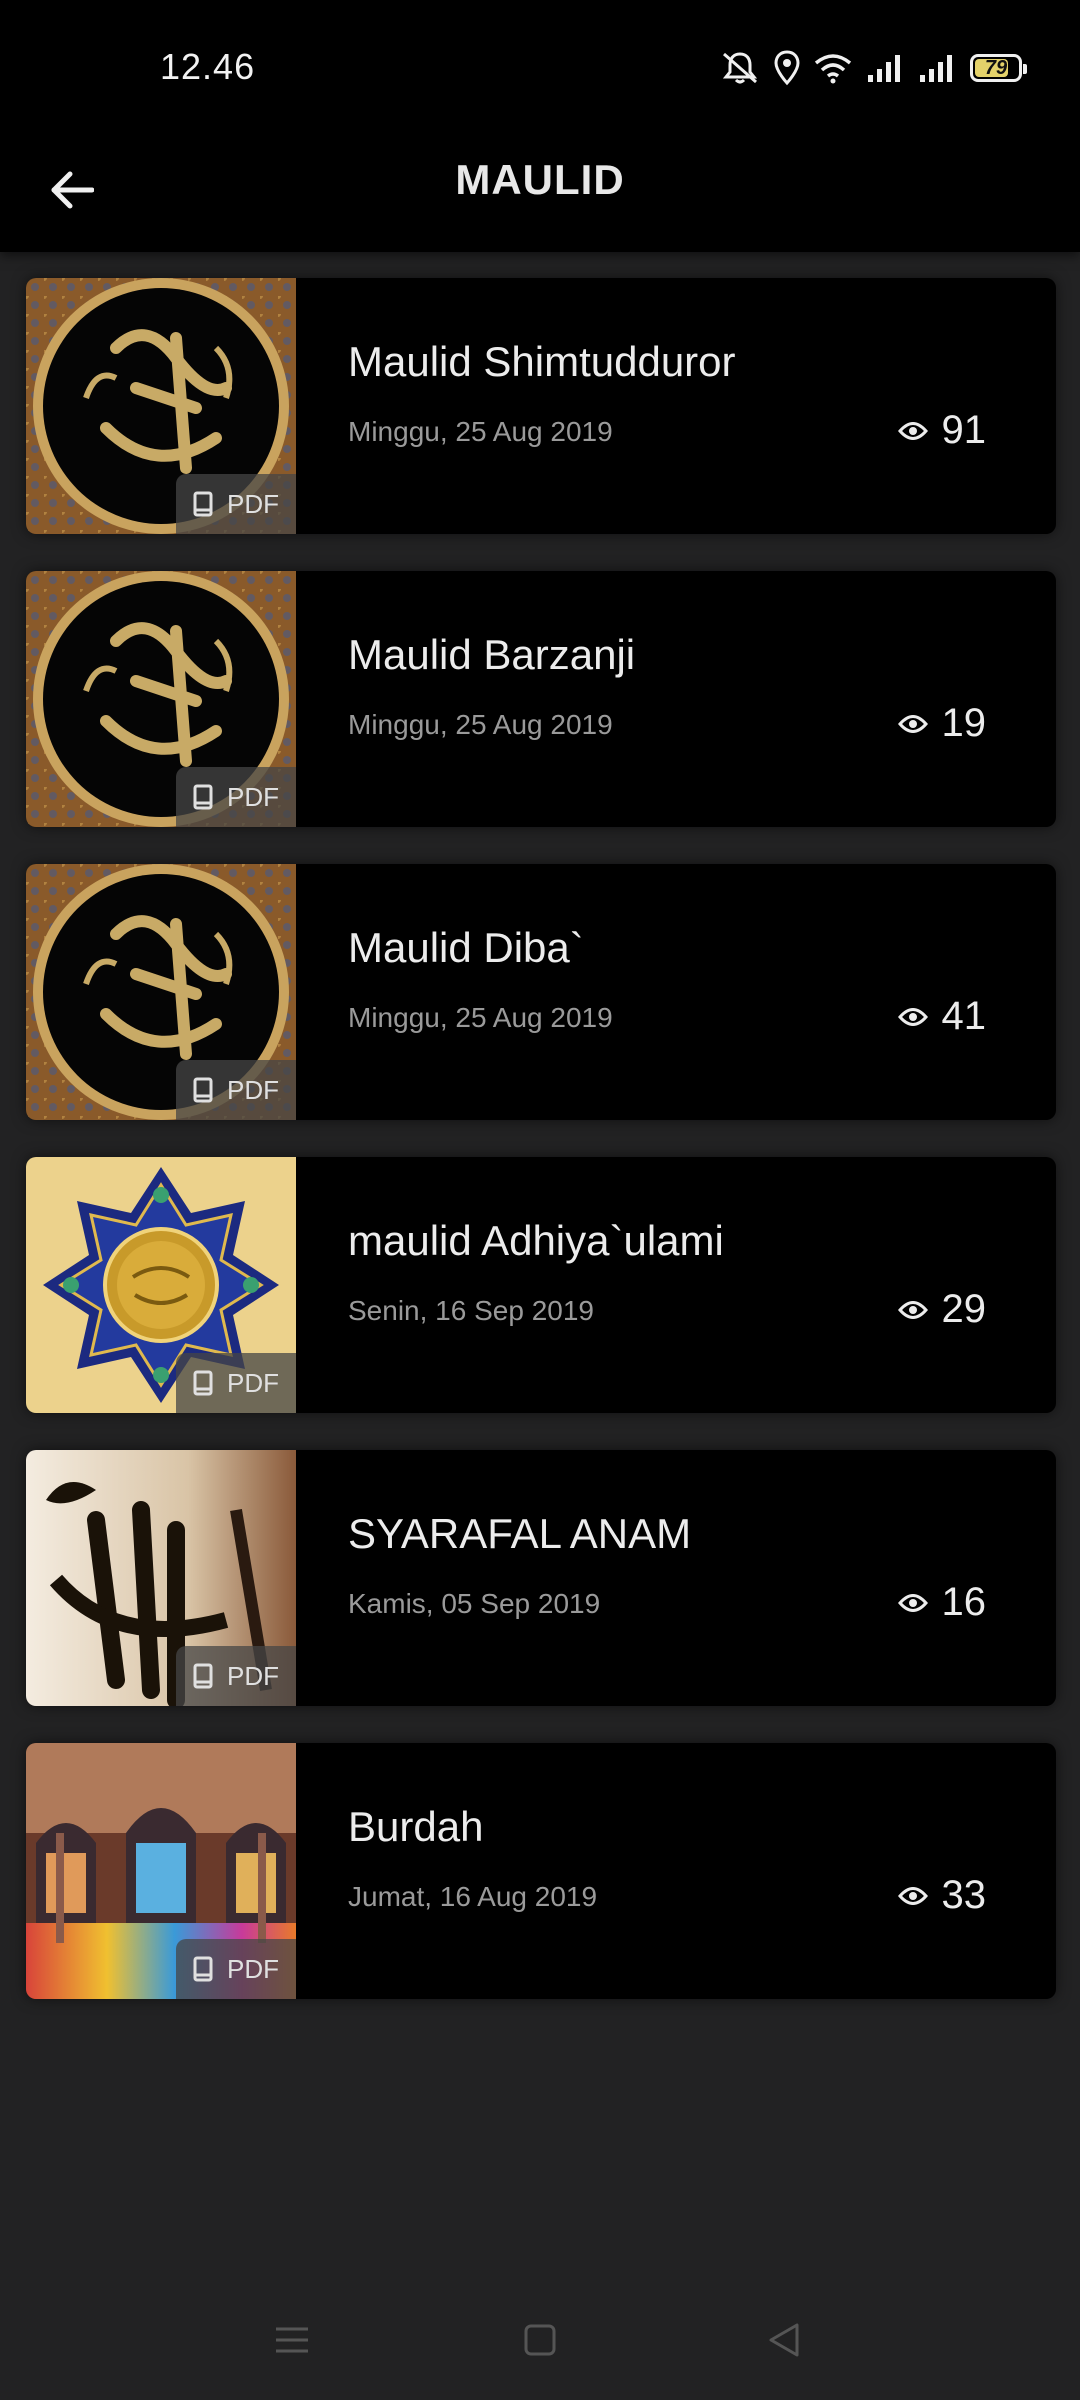  I want to click on view-count: 16, so click(942, 1602).